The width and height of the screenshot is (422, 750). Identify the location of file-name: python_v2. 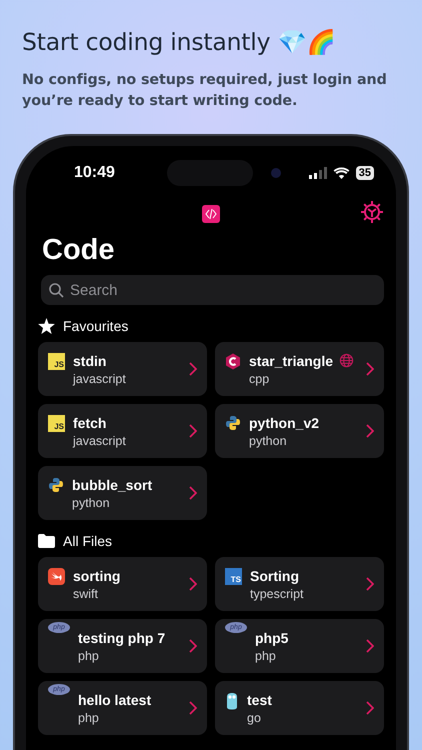
(284, 422).